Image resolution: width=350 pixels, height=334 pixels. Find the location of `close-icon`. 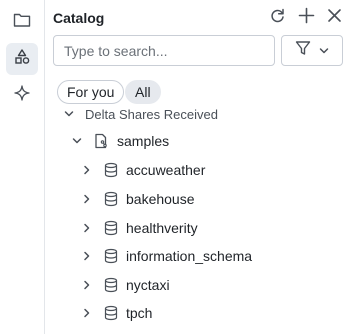

close-icon is located at coordinates (334, 18).